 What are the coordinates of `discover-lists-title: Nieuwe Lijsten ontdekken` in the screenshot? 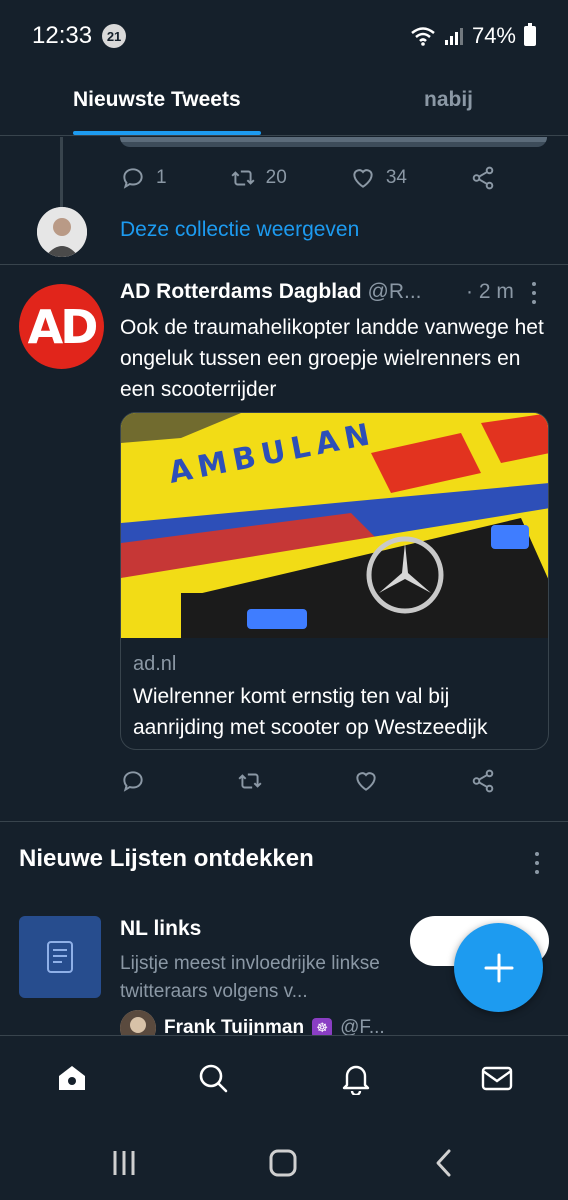 It's located at (166, 858).